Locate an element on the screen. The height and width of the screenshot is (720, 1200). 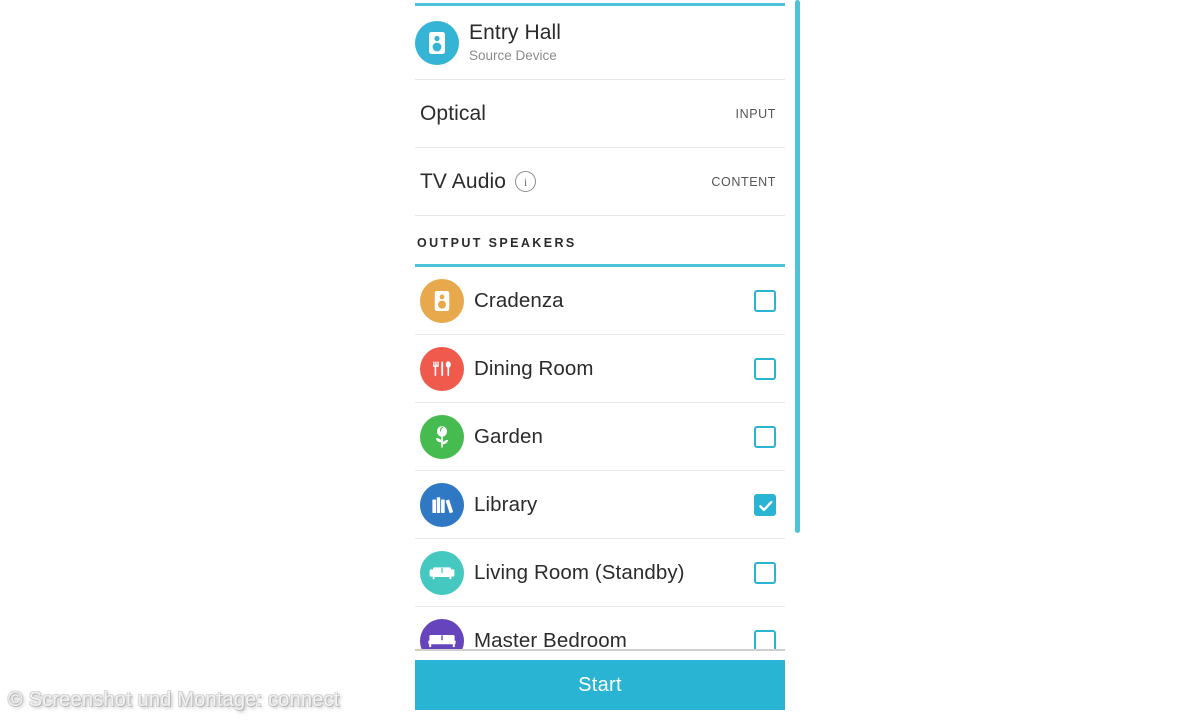
scrollbar-thumb is located at coordinates (797, 266).